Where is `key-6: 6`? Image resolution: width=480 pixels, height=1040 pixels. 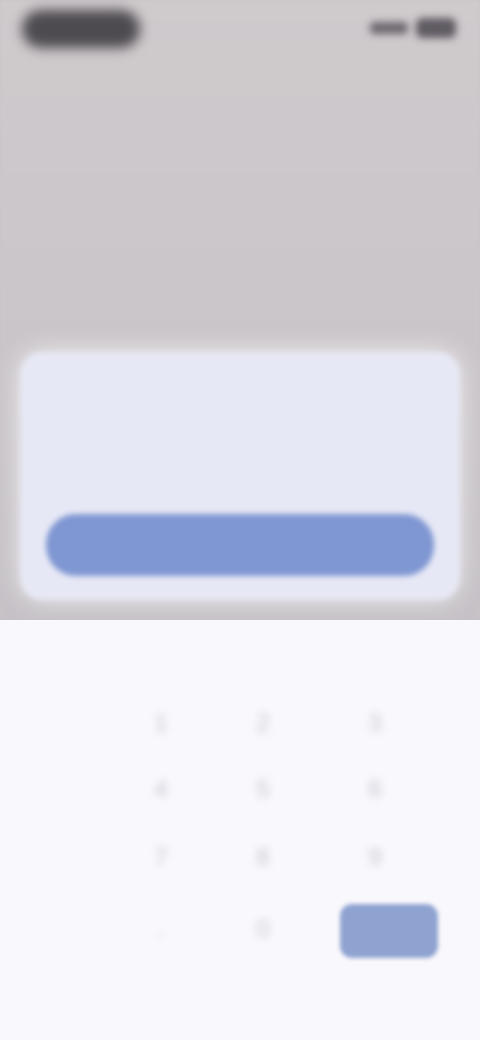 key-6: 6 is located at coordinates (375, 790).